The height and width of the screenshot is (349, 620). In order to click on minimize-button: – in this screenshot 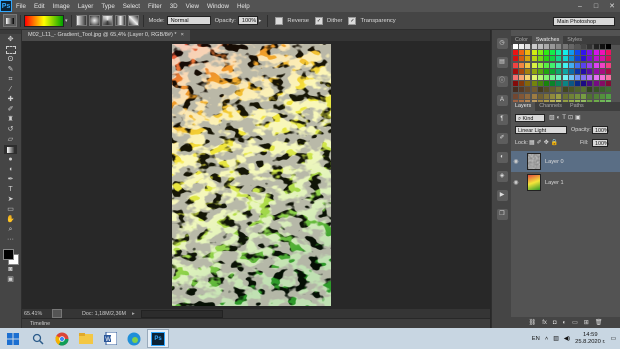, I will do `click(580, 6)`.